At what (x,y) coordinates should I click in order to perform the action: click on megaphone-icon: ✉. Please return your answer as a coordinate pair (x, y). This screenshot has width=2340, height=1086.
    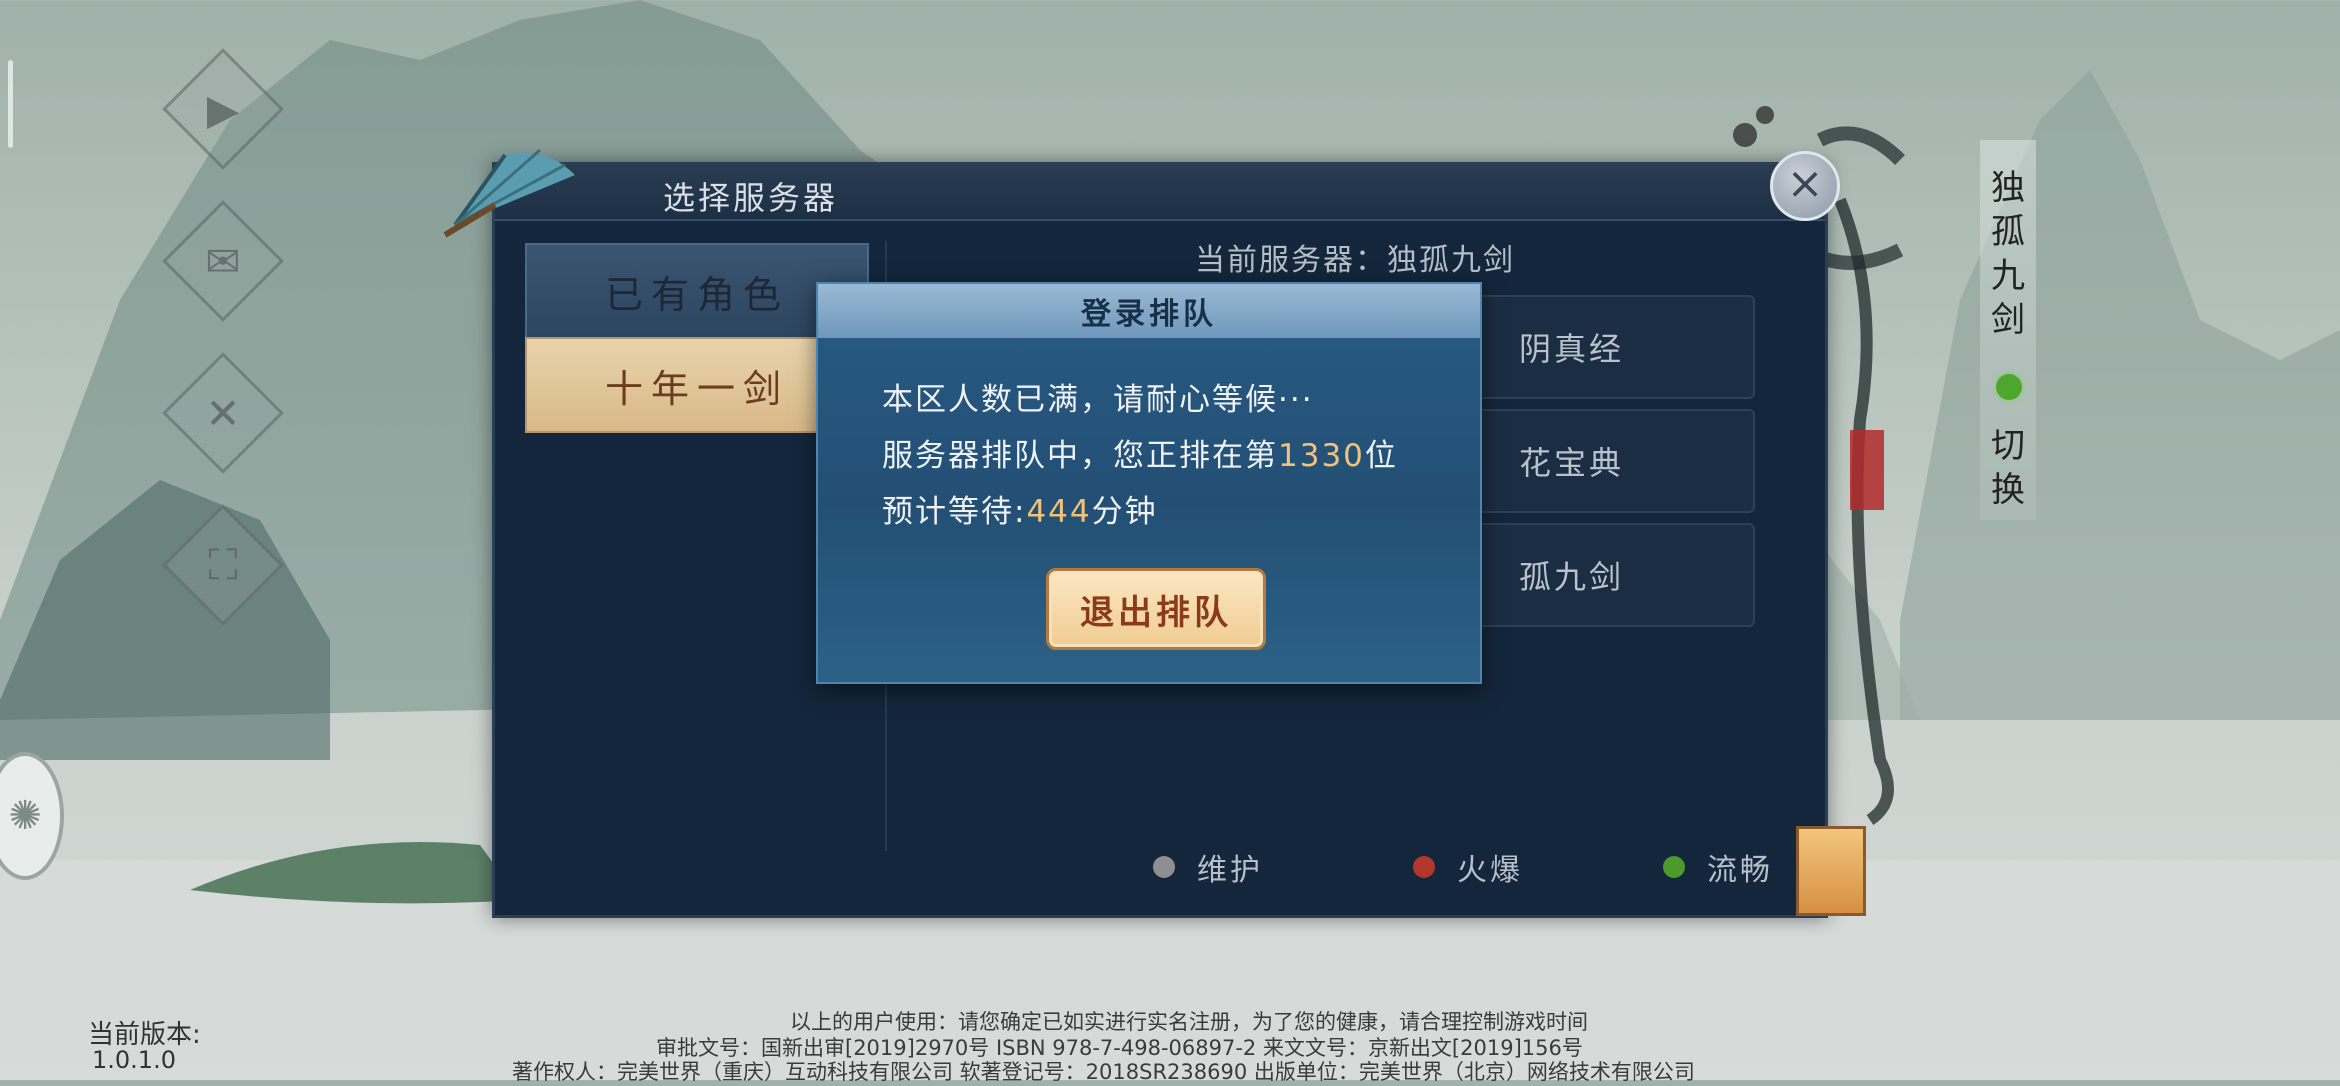
    Looking at the image, I should click on (223, 261).